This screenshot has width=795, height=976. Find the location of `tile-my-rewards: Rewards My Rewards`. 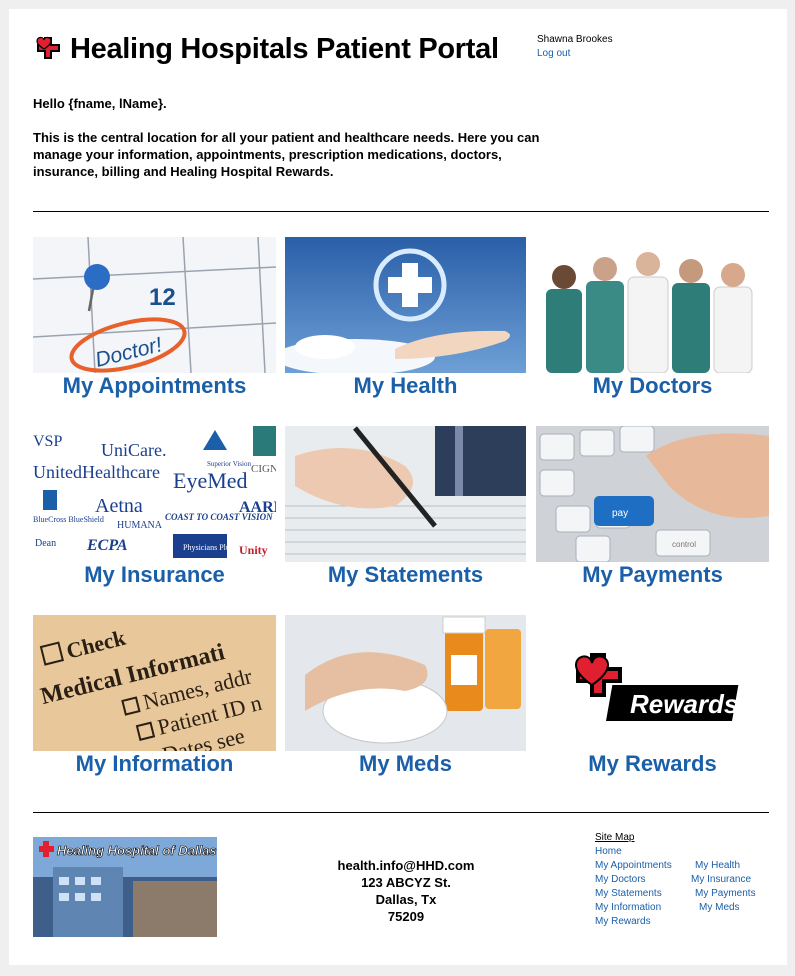

tile-my-rewards: Rewards My Rewards is located at coordinates (652, 700).